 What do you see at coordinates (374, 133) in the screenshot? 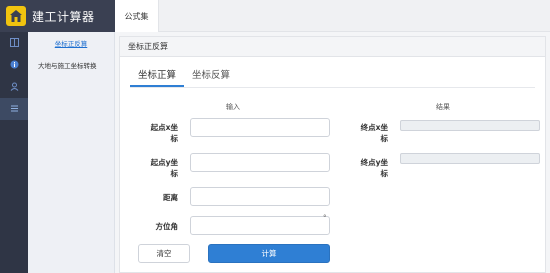
I see `end-x-label: 终点x坐 标` at bounding box center [374, 133].